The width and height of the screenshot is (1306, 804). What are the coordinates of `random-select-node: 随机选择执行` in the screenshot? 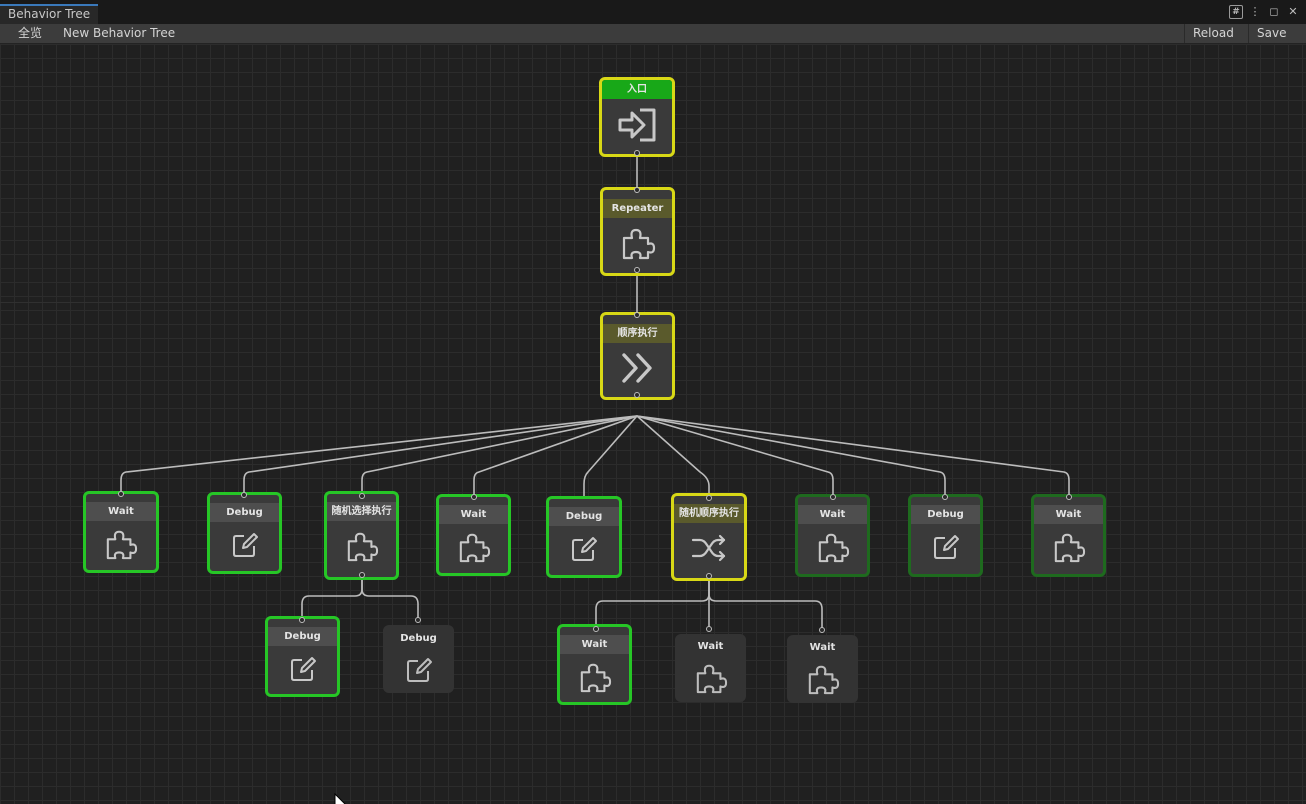 It's located at (361, 535).